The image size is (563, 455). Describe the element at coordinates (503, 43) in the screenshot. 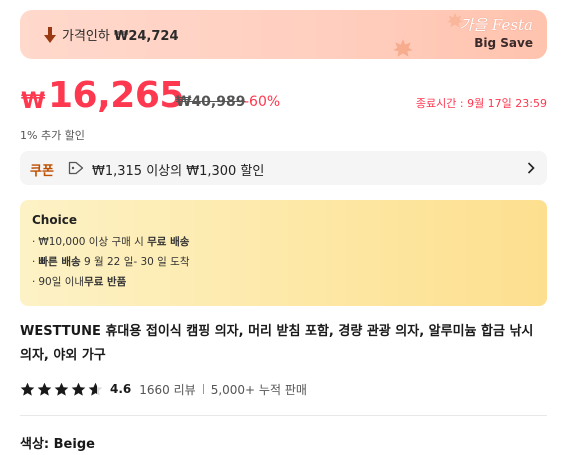

I see `big-save-label: Big Save` at that location.